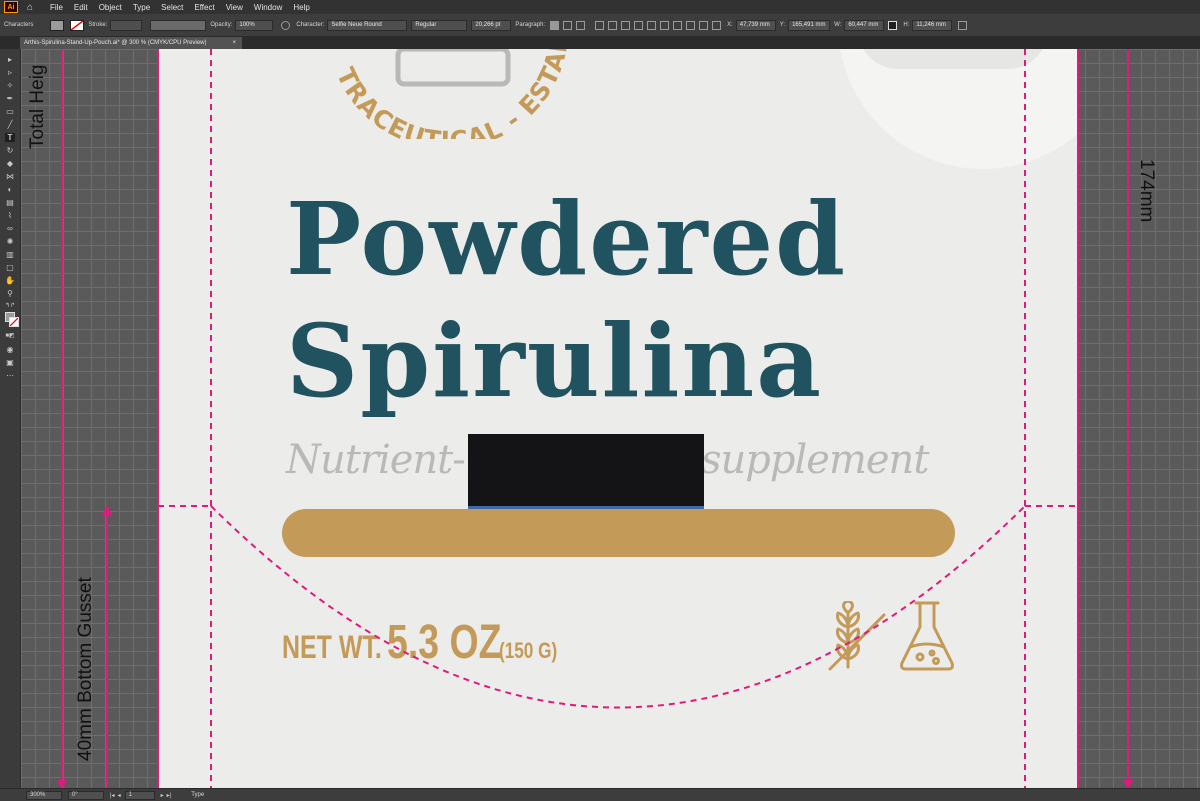 Image resolution: width=1200 pixels, height=801 pixels. Describe the element at coordinates (139, 795) in the screenshot. I see `artboard-number-input: 1` at that location.